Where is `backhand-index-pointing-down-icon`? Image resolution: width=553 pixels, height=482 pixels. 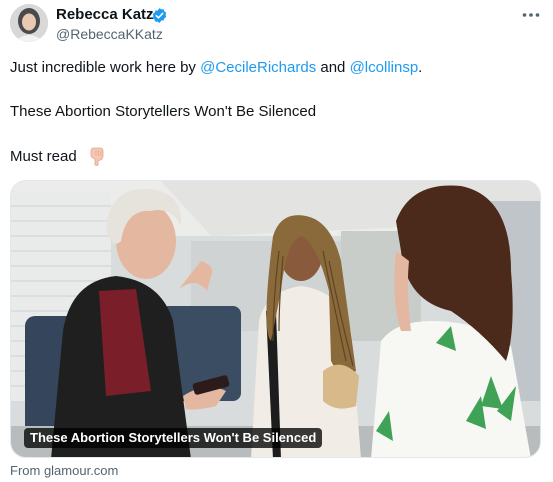
backhand-index-pointing-down-icon is located at coordinates (98, 156).